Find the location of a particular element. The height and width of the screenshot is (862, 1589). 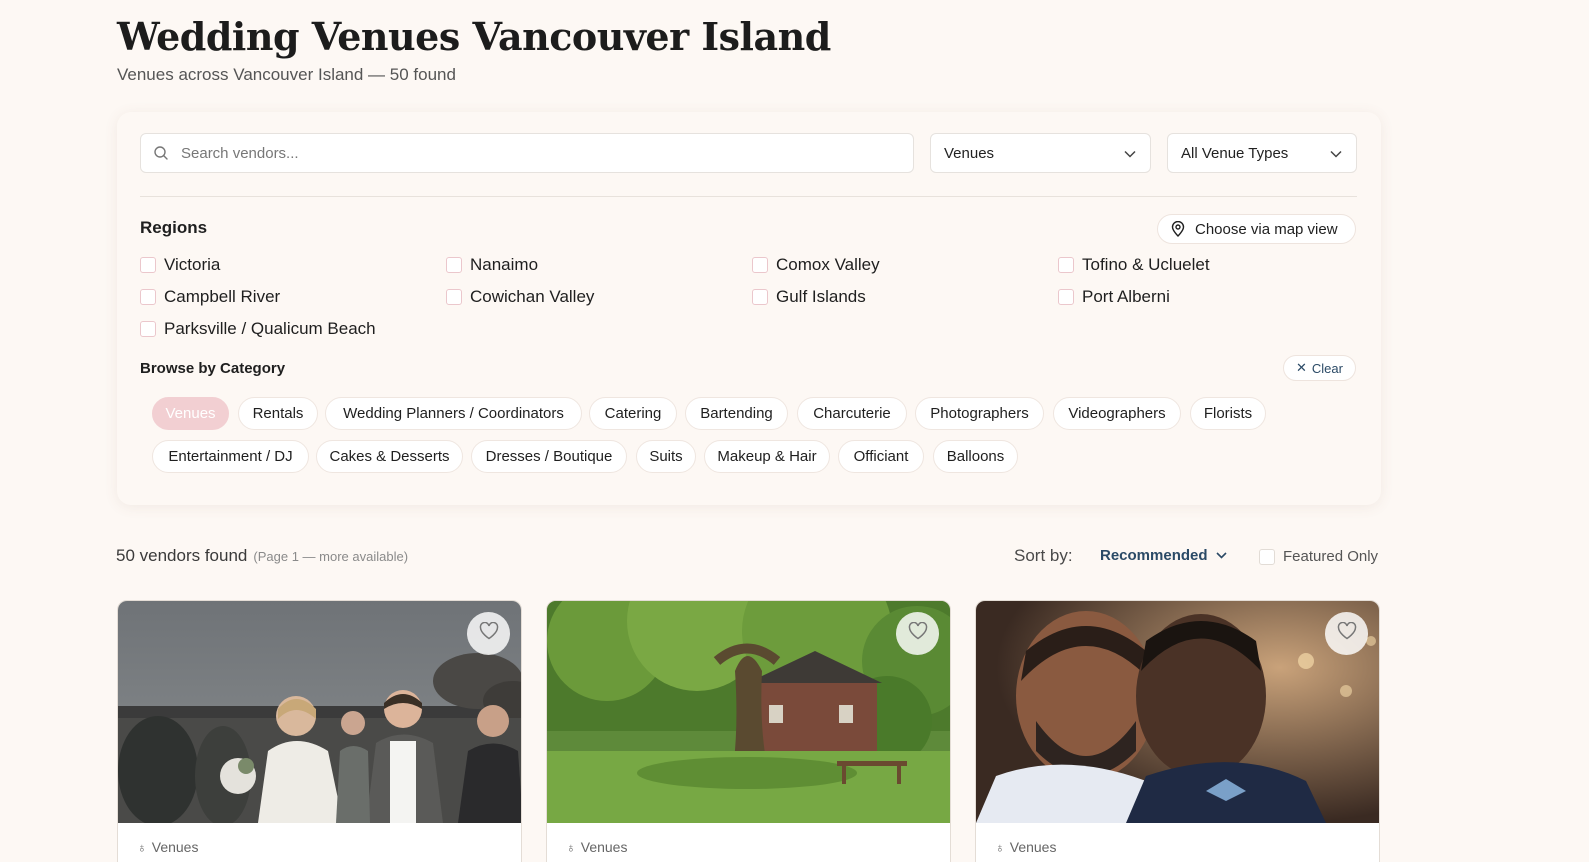

venue-type-select: All Venue Types is located at coordinates (1262, 153).